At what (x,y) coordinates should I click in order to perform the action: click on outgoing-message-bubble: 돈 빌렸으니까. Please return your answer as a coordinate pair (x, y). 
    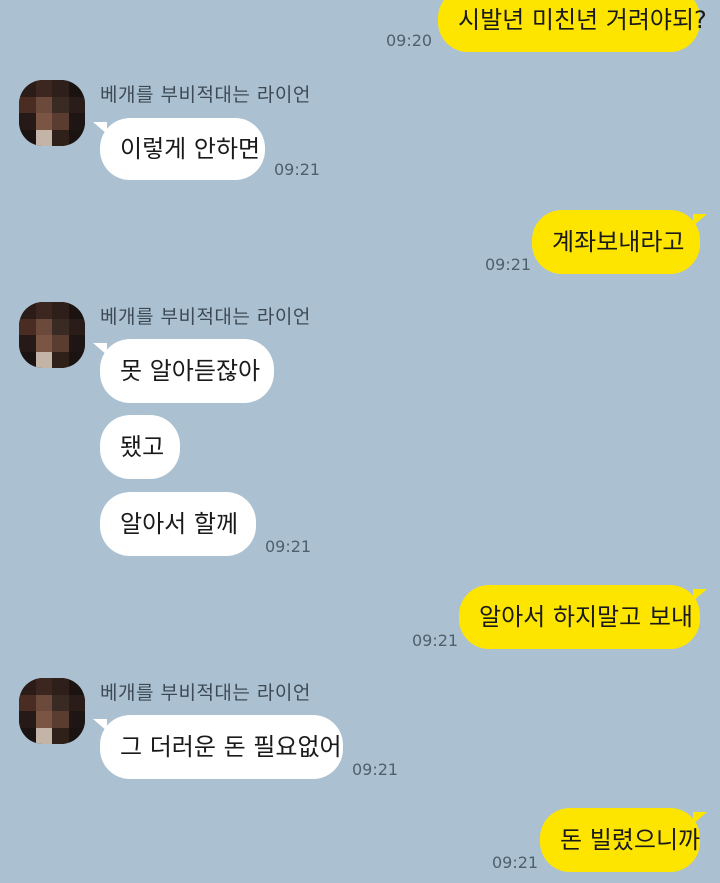
    Looking at the image, I should click on (623, 840).